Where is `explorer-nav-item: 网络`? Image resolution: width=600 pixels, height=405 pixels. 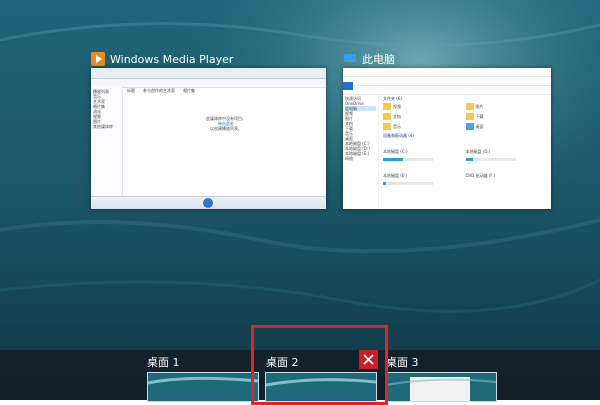
explorer-nav-item: 网络 is located at coordinates (349, 158).